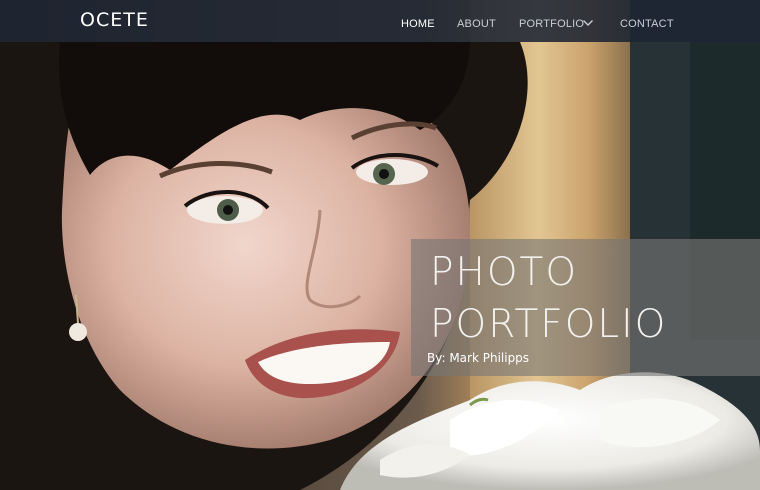 This screenshot has height=490, width=760. I want to click on main-menu: HOME ABOUT PORTFOLIO CONTACT, so click(380, 21).